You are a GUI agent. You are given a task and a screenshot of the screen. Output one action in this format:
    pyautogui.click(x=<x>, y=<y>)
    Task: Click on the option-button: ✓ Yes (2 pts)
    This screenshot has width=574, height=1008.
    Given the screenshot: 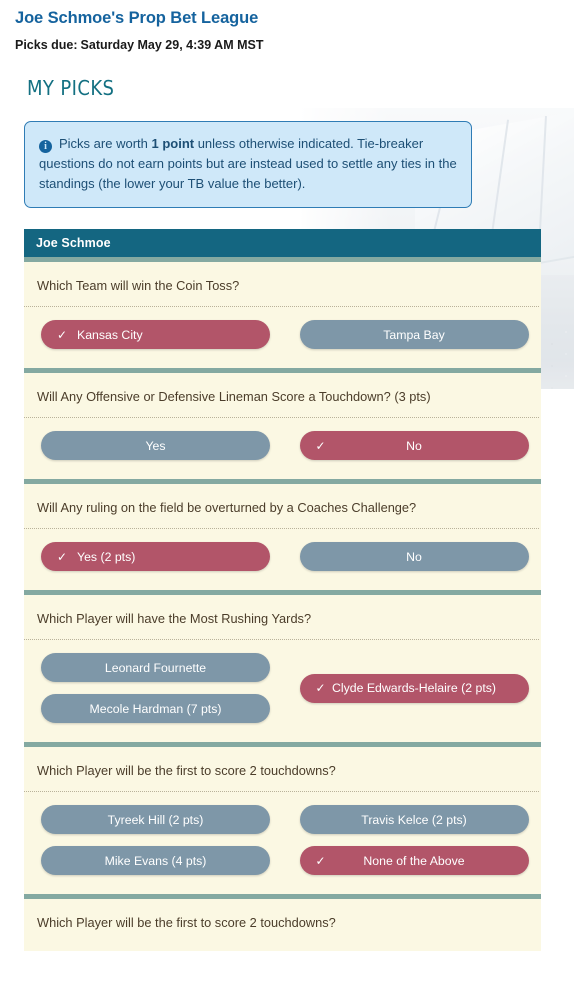 What is the action you would take?
    pyautogui.click(x=155, y=556)
    